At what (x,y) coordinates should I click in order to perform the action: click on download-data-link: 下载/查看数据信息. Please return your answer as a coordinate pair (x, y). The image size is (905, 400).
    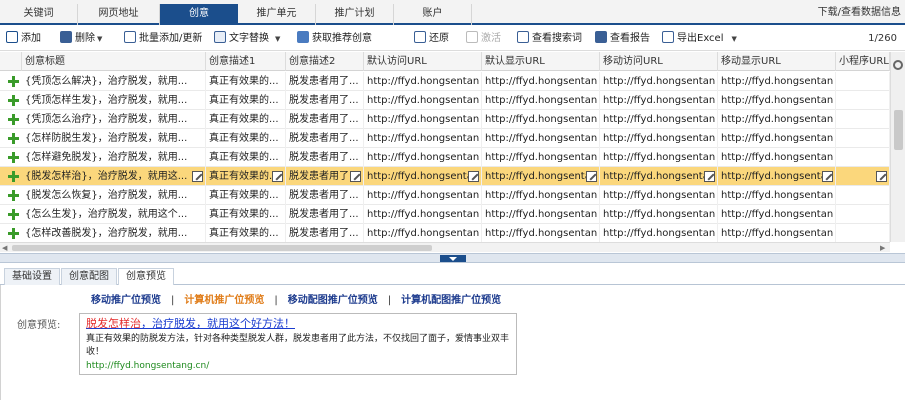
    Looking at the image, I should click on (859, 13).